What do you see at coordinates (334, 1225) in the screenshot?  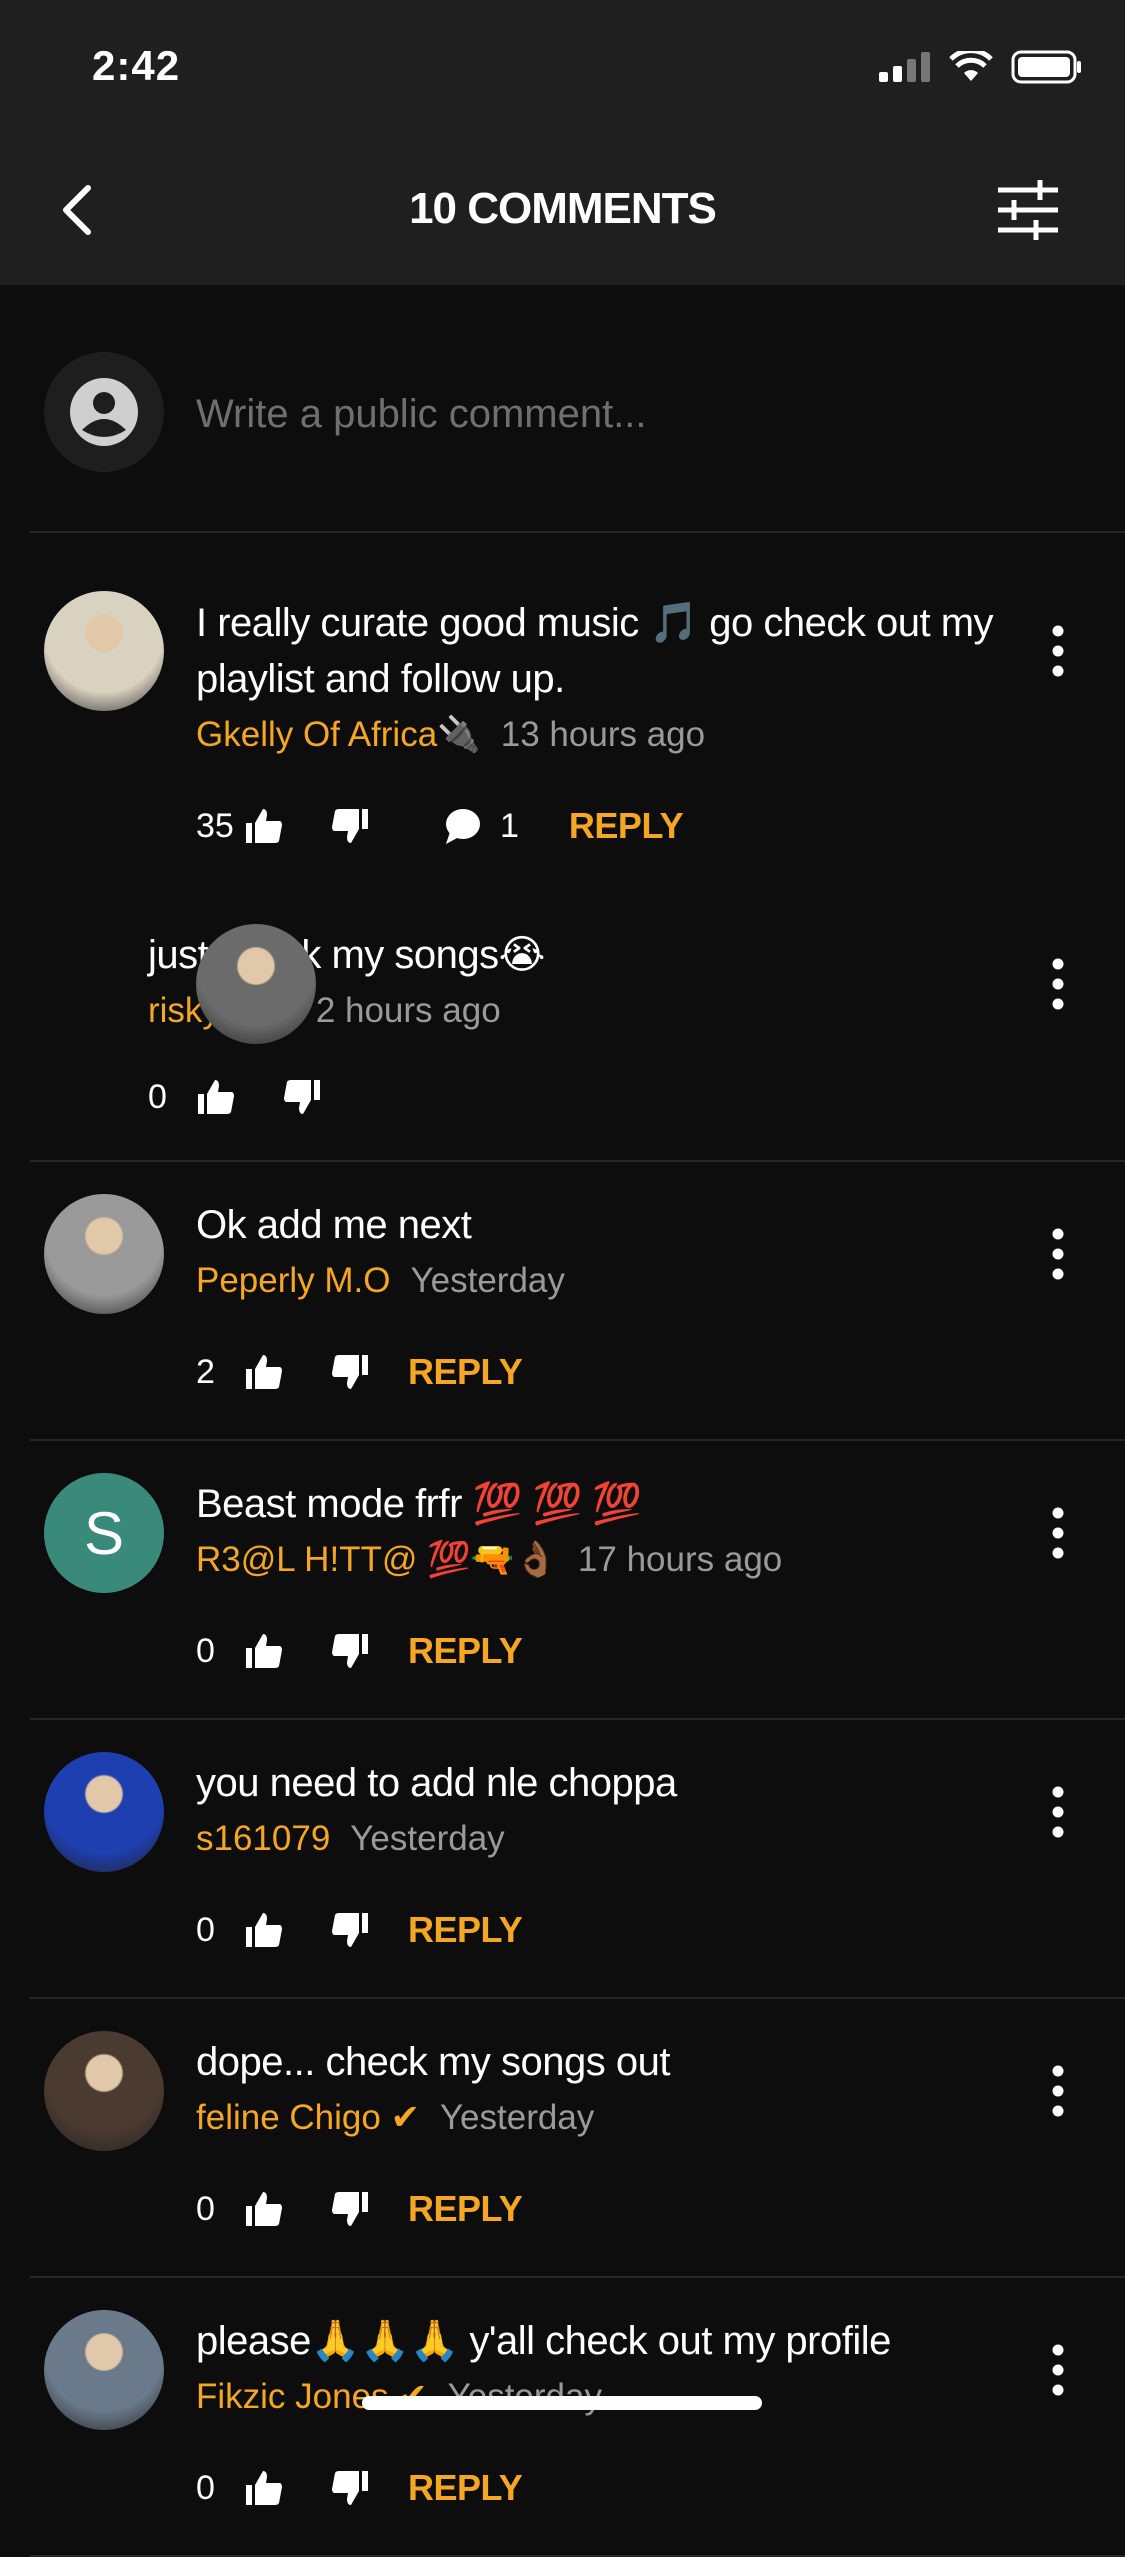 I see `comment-text: Ok add me next` at bounding box center [334, 1225].